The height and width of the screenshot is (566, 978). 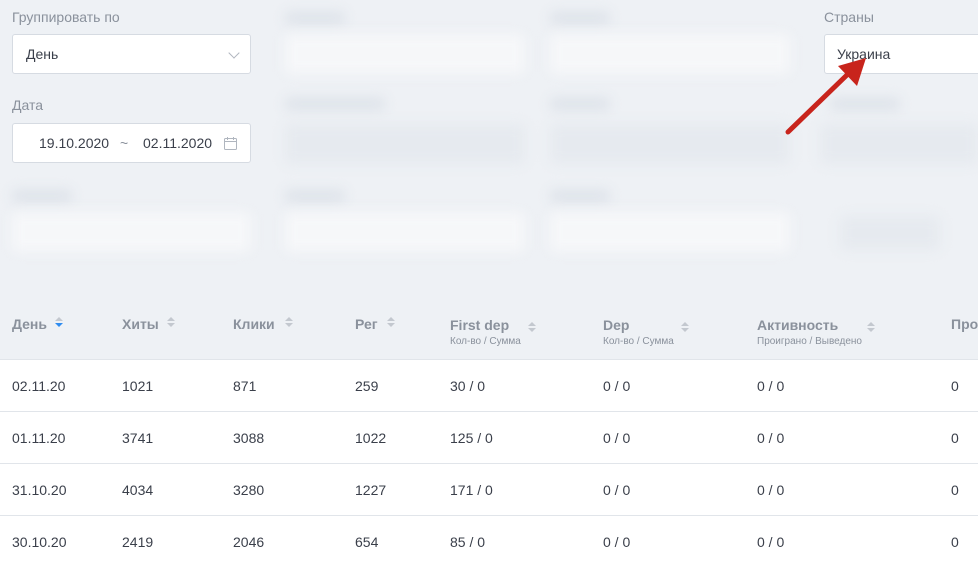 What do you see at coordinates (646, 332) in the screenshot?
I see `column-header-dep: Dep Кол-во / Сумма` at bounding box center [646, 332].